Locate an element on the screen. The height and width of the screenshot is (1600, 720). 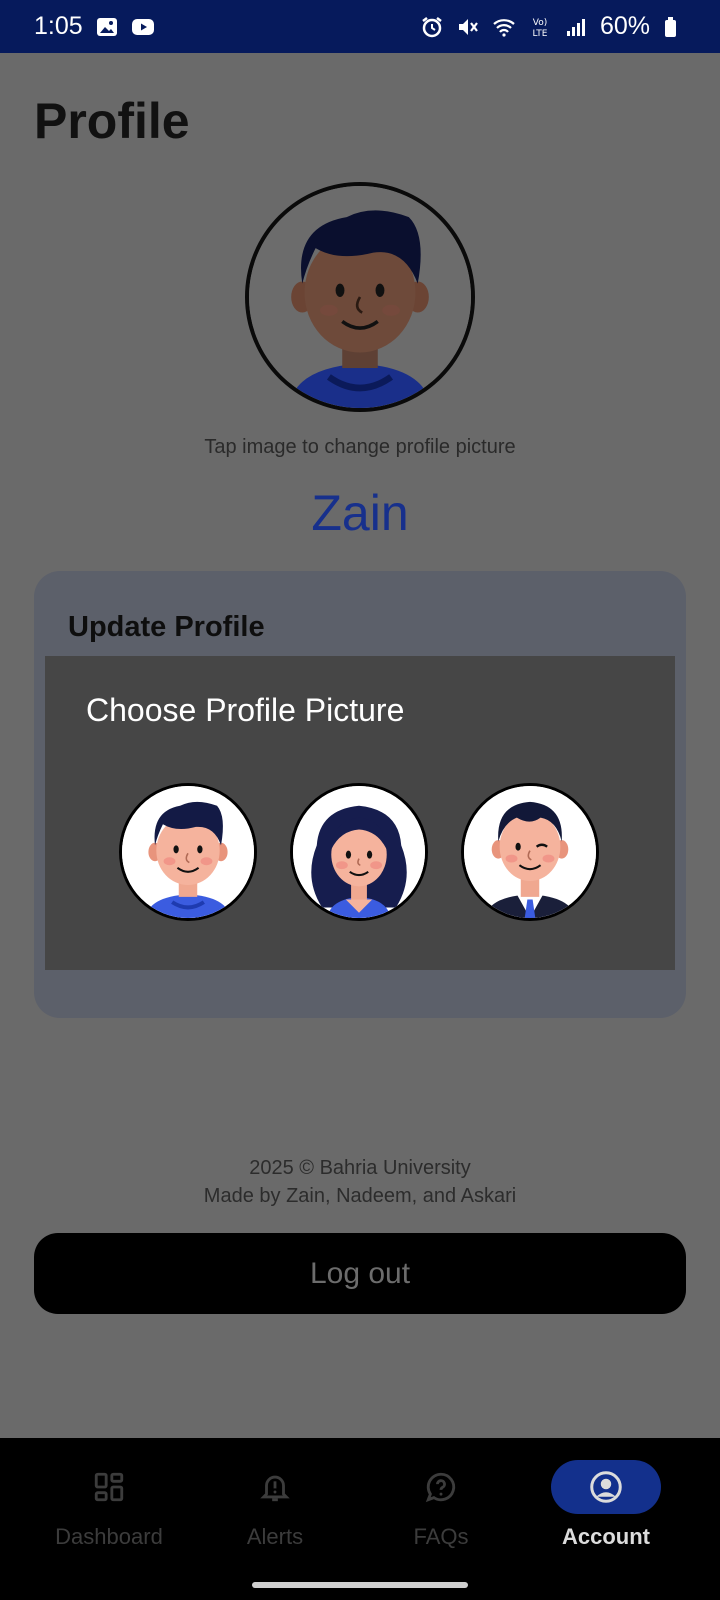
battery-percent: 60% is located at coordinates (624, 26).